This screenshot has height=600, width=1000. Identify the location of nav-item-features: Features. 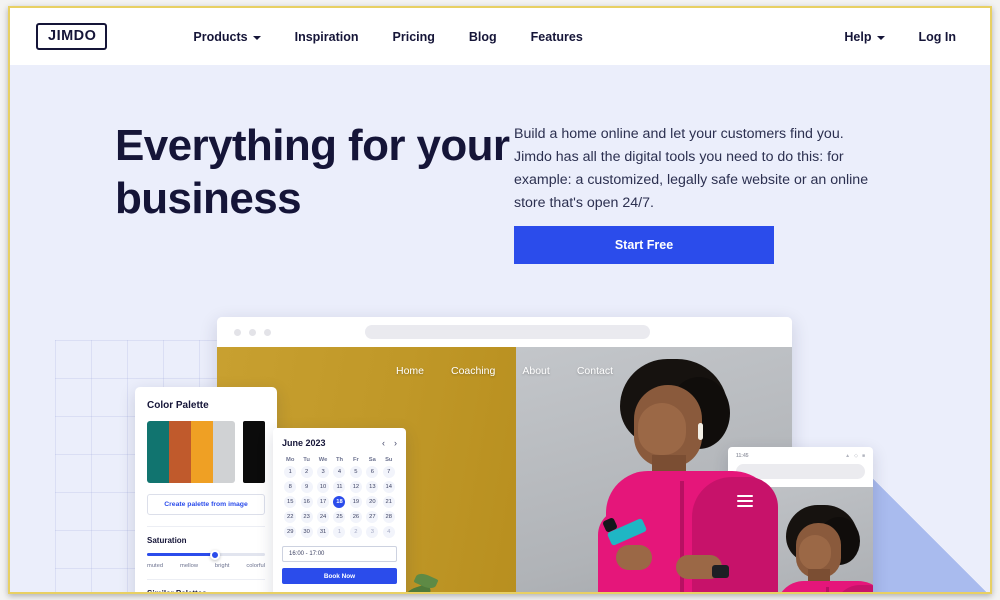
(557, 37).